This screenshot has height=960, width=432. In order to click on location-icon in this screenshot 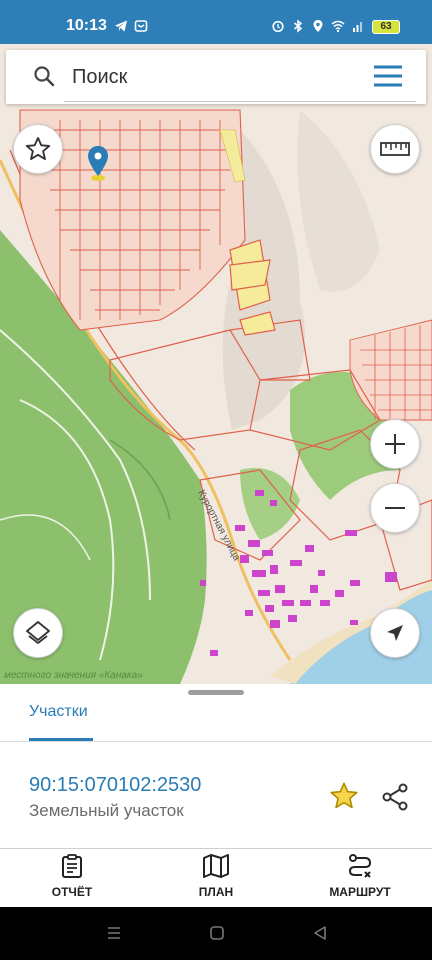, I will do `click(318, 26)`.